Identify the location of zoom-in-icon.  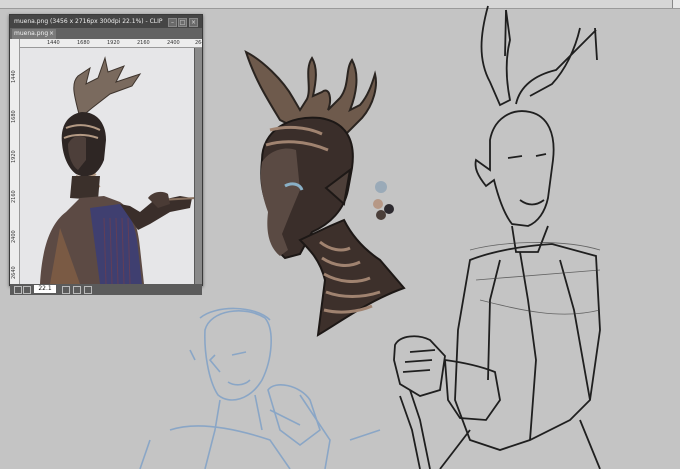
(27, 290).